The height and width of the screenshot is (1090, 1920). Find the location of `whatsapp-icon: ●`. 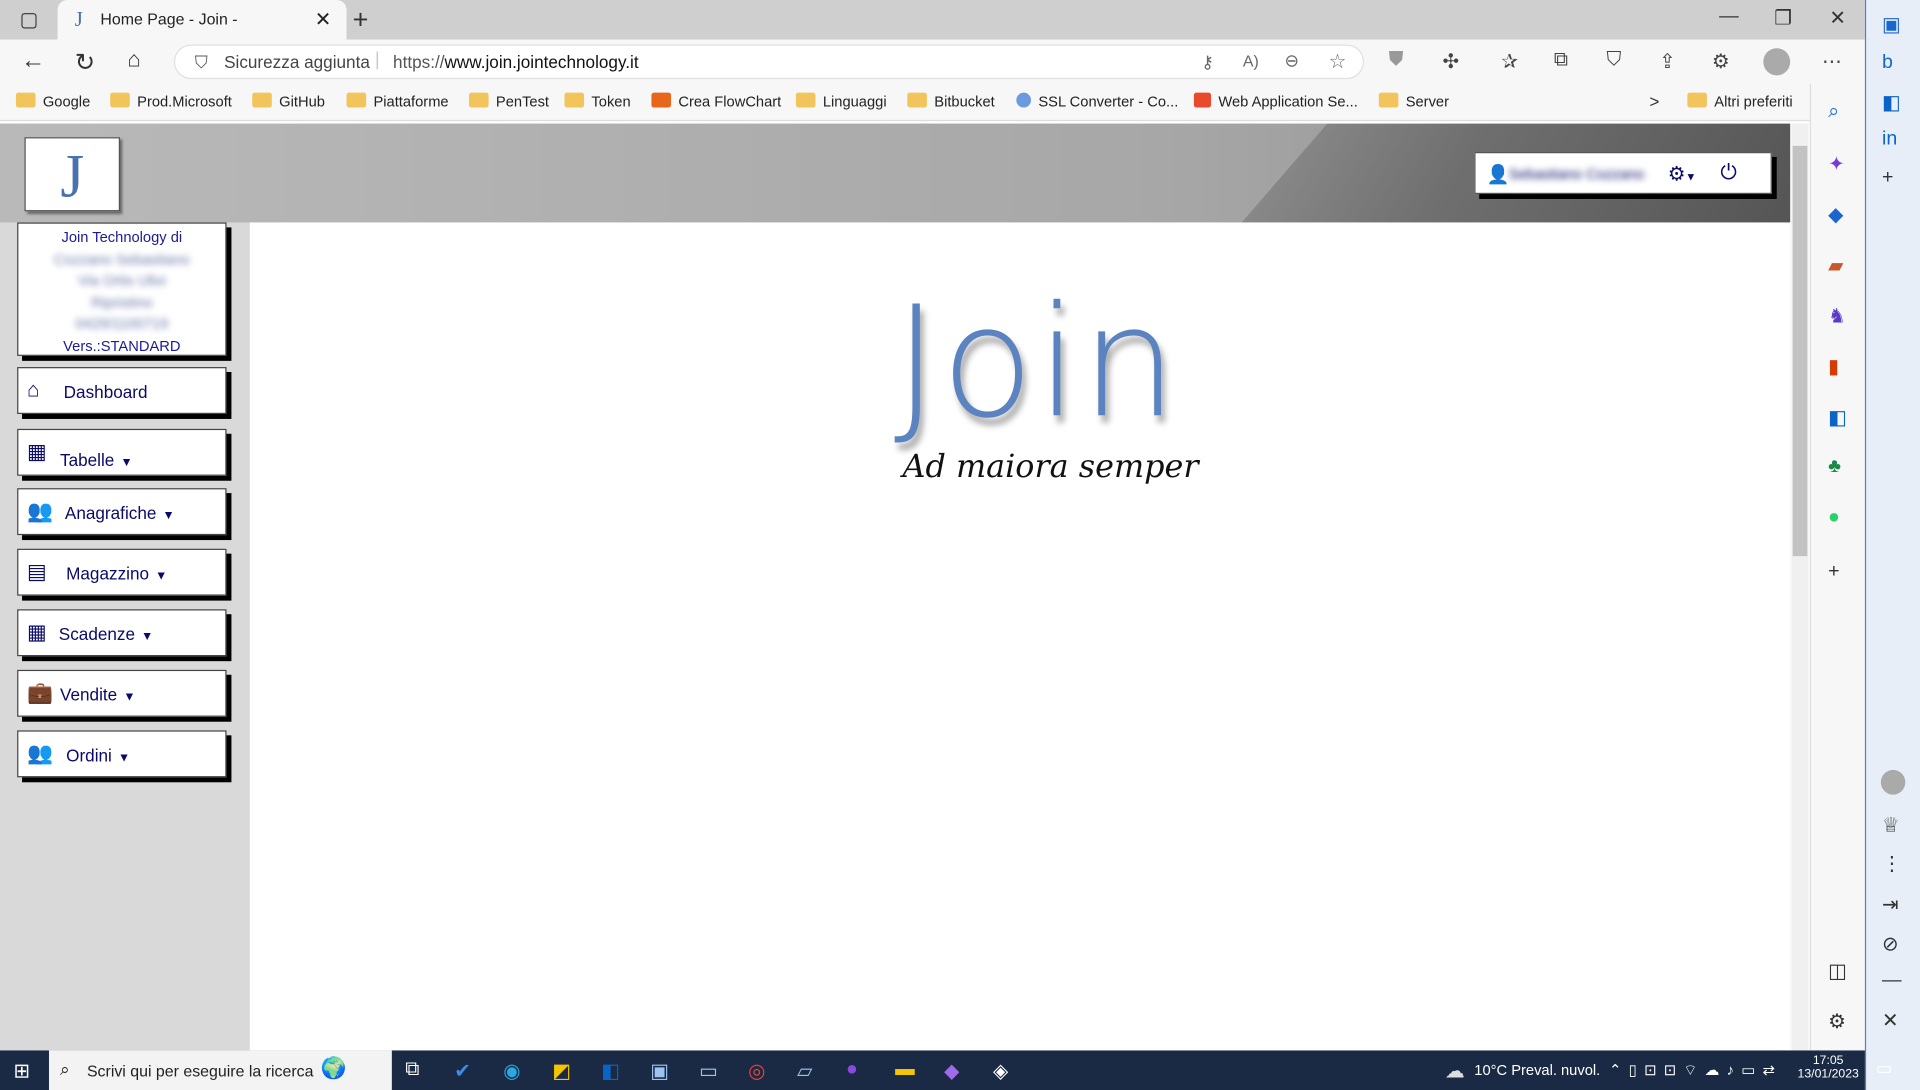

whatsapp-icon: ● is located at coordinates (1834, 518).